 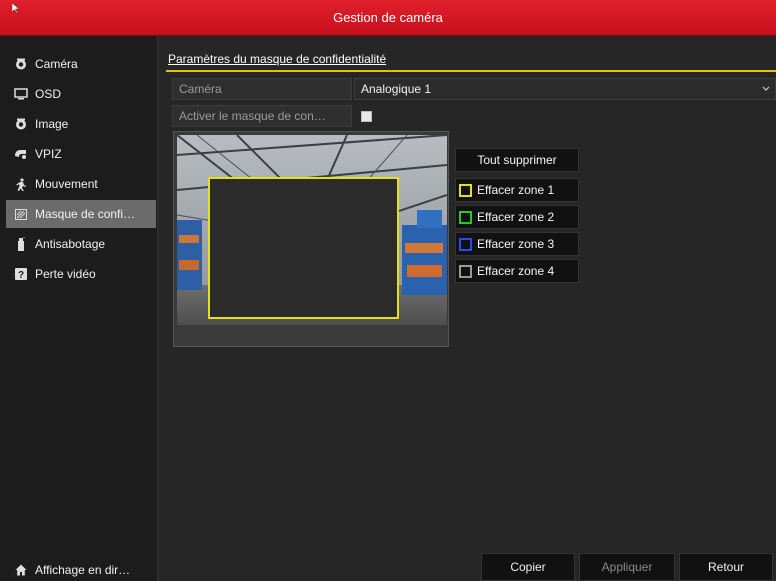 What do you see at coordinates (21, 244) in the screenshot?
I see `tamper-icon` at bounding box center [21, 244].